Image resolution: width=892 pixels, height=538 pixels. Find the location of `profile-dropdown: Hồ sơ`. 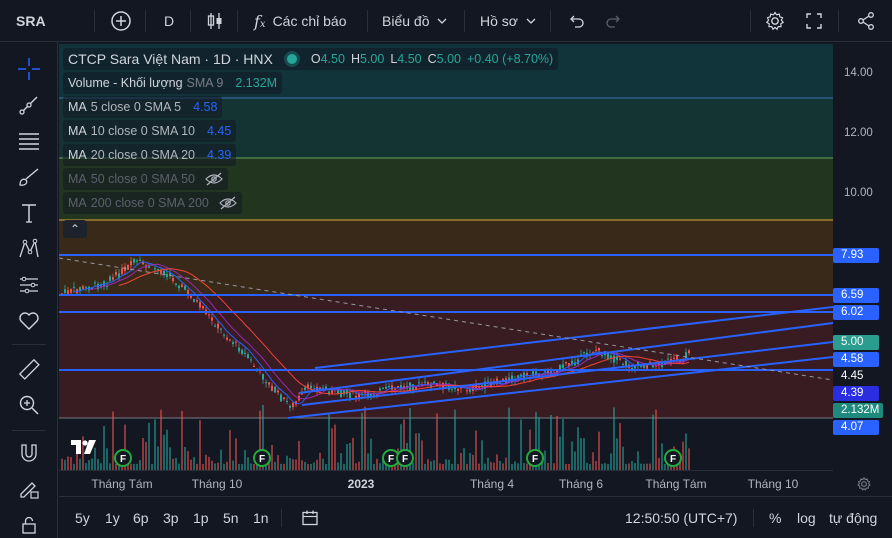

profile-dropdown: Hồ sơ is located at coordinates (510, 21).